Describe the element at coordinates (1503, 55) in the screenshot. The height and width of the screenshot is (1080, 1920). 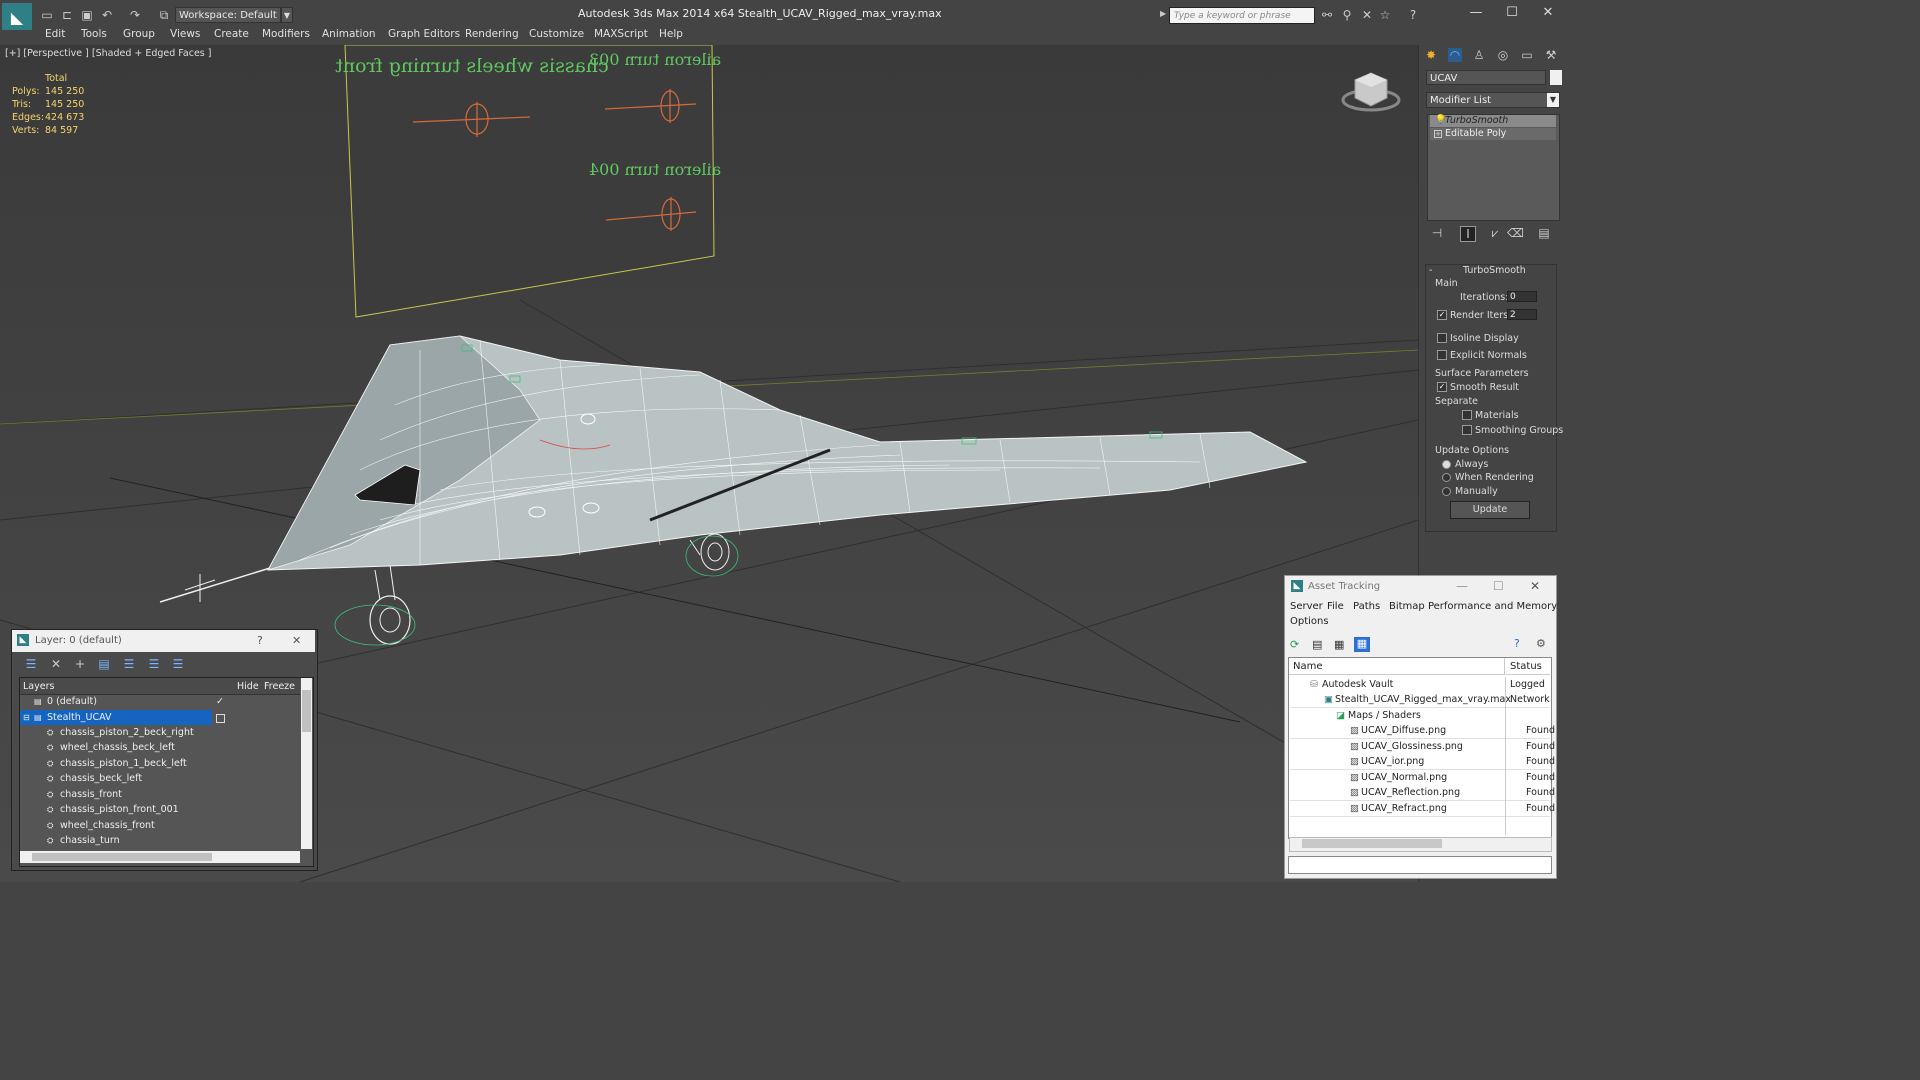
I see `motion-tab-icon: ◎` at that location.